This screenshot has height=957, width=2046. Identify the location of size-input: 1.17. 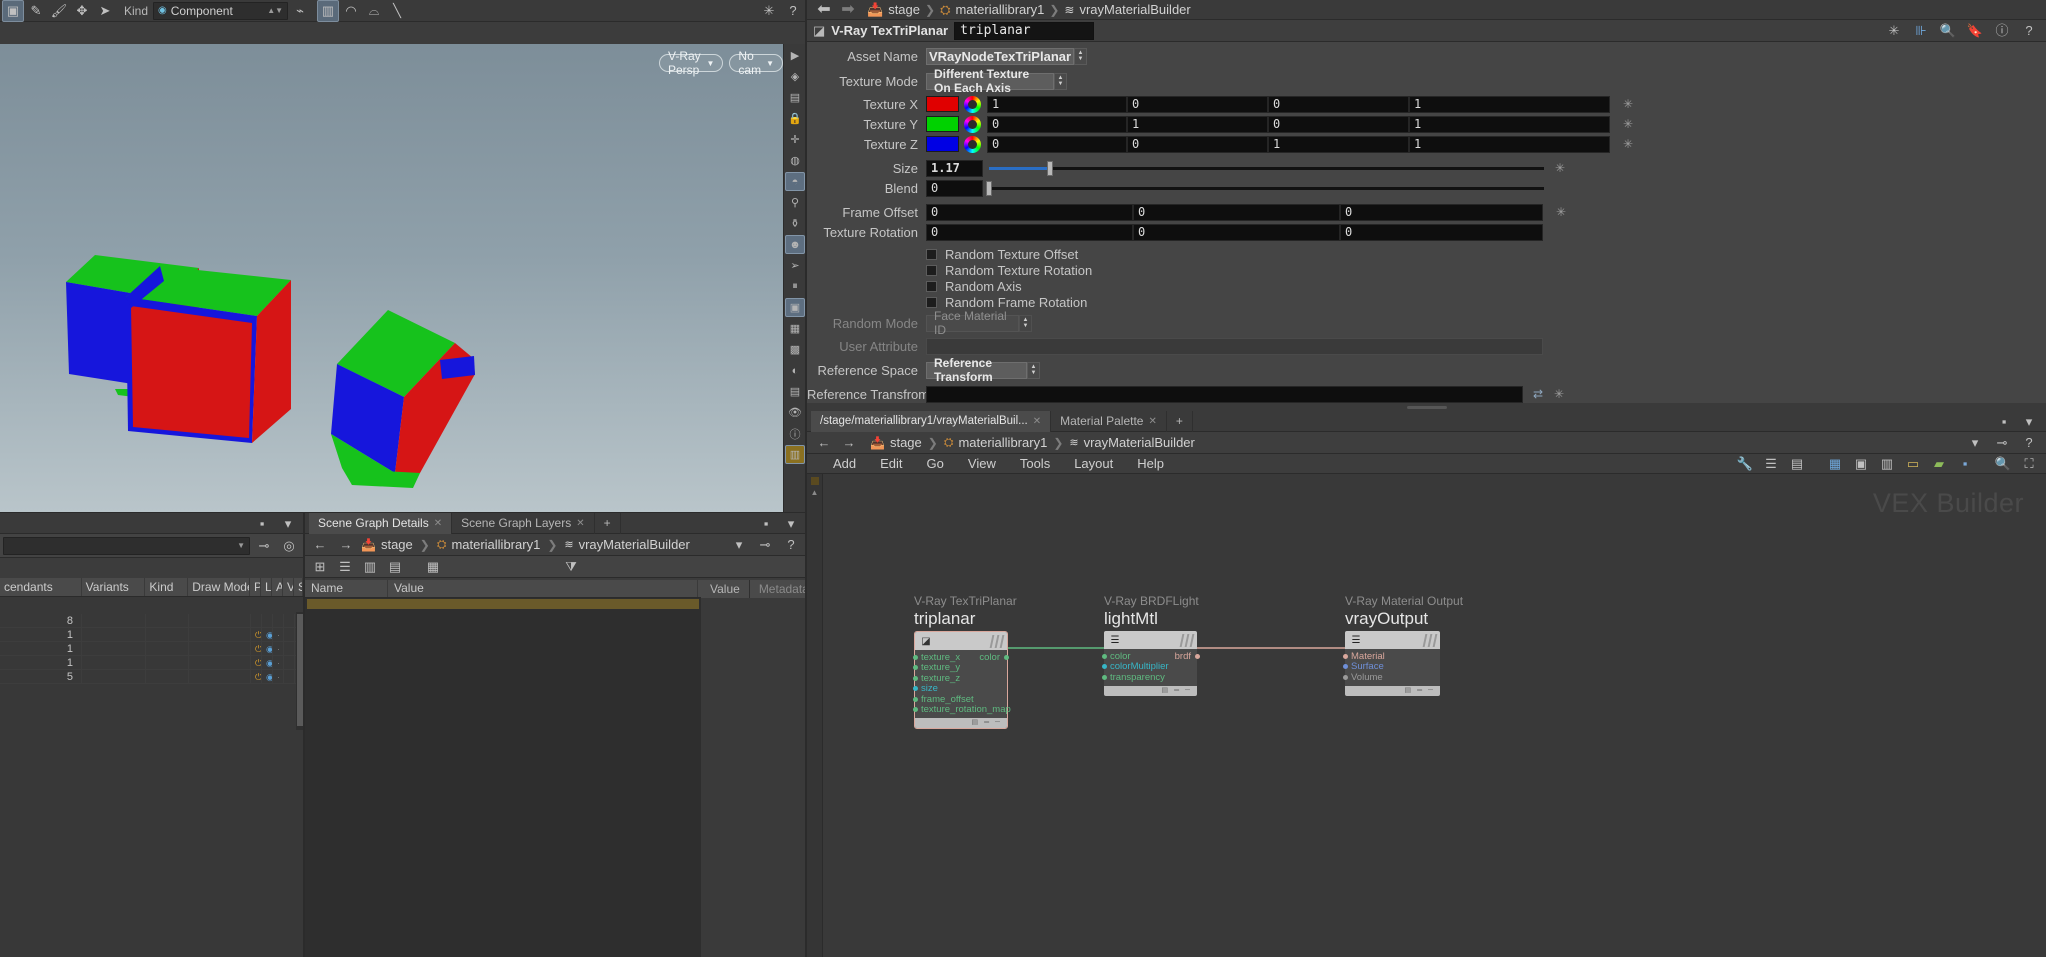
(954, 168).